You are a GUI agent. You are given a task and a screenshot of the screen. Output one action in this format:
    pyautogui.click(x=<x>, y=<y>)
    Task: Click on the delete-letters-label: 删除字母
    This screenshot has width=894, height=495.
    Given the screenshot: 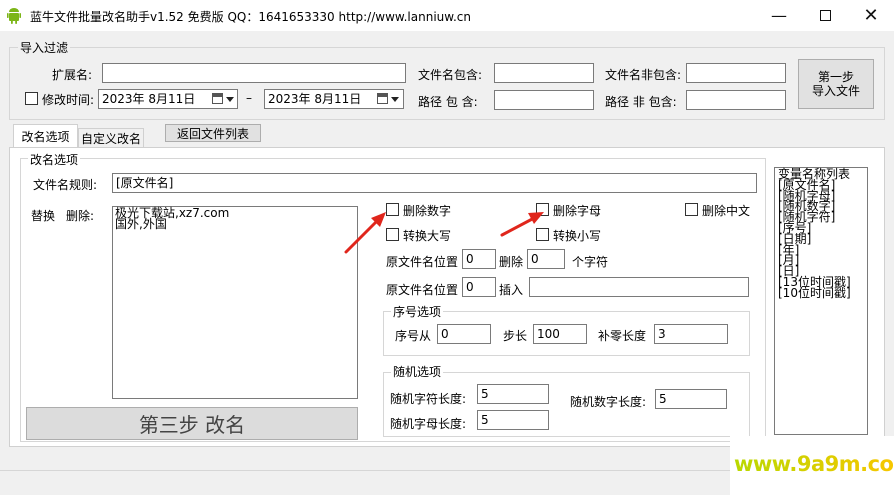 What is the action you would take?
    pyautogui.click(x=577, y=211)
    